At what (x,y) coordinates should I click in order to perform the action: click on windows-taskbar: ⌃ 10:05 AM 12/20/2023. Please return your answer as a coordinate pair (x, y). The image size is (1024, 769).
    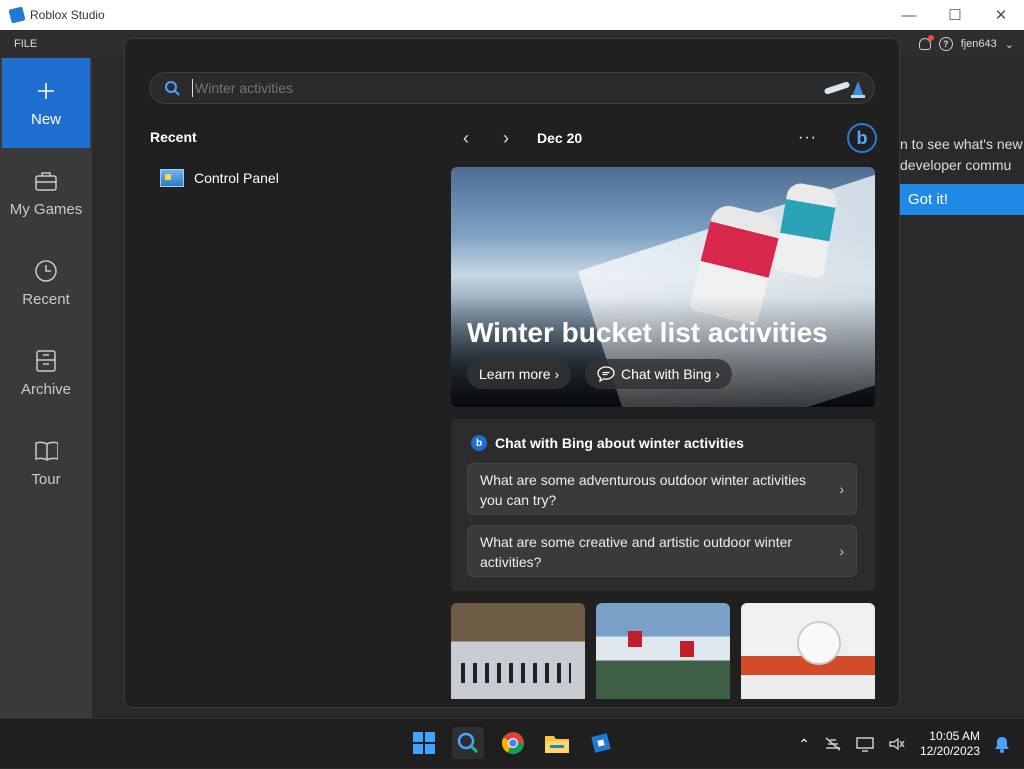
    Looking at the image, I should click on (512, 743).